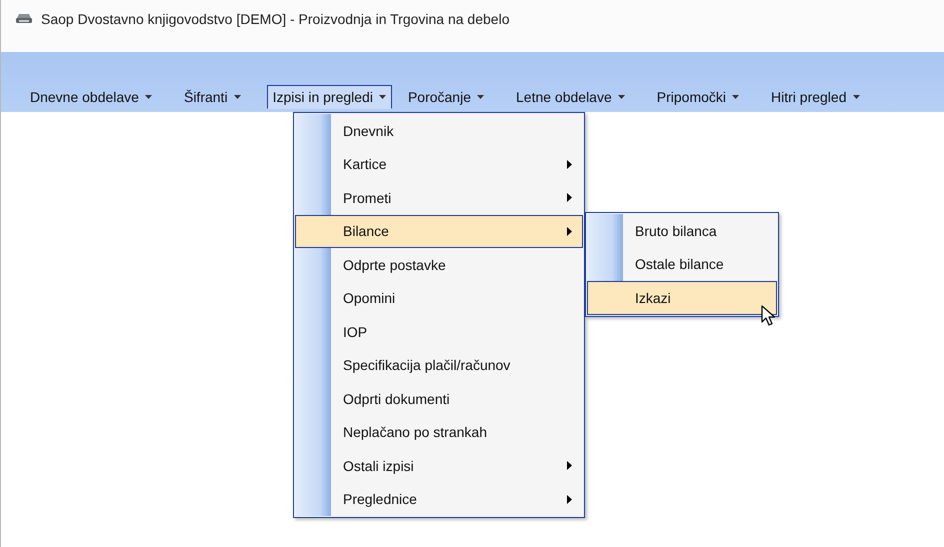 This screenshot has width=944, height=547. What do you see at coordinates (700, 231) in the screenshot?
I see `menu-item: Bruto bilanca` at bounding box center [700, 231].